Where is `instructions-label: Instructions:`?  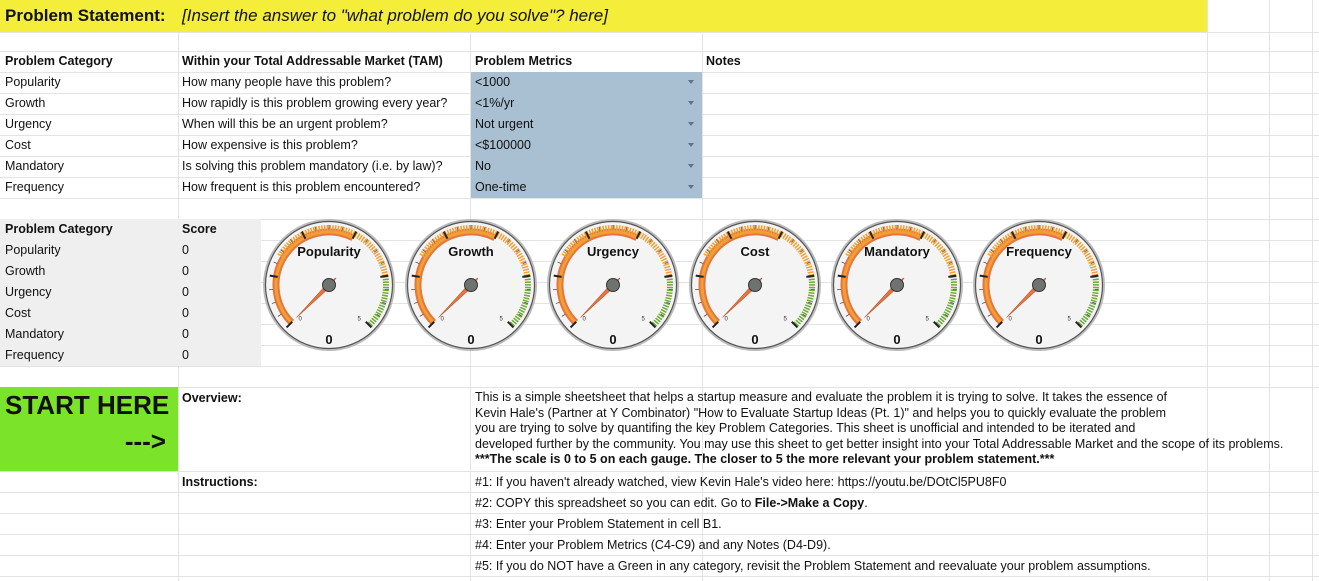
instructions-label: Instructions: is located at coordinates (220, 482).